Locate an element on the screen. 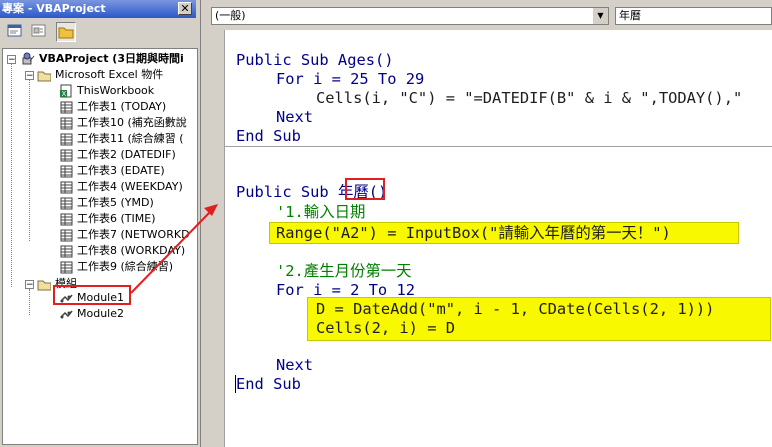 This screenshot has height=447, width=772. tree-node-label: 工作表6 (TIME) is located at coordinates (116, 218).